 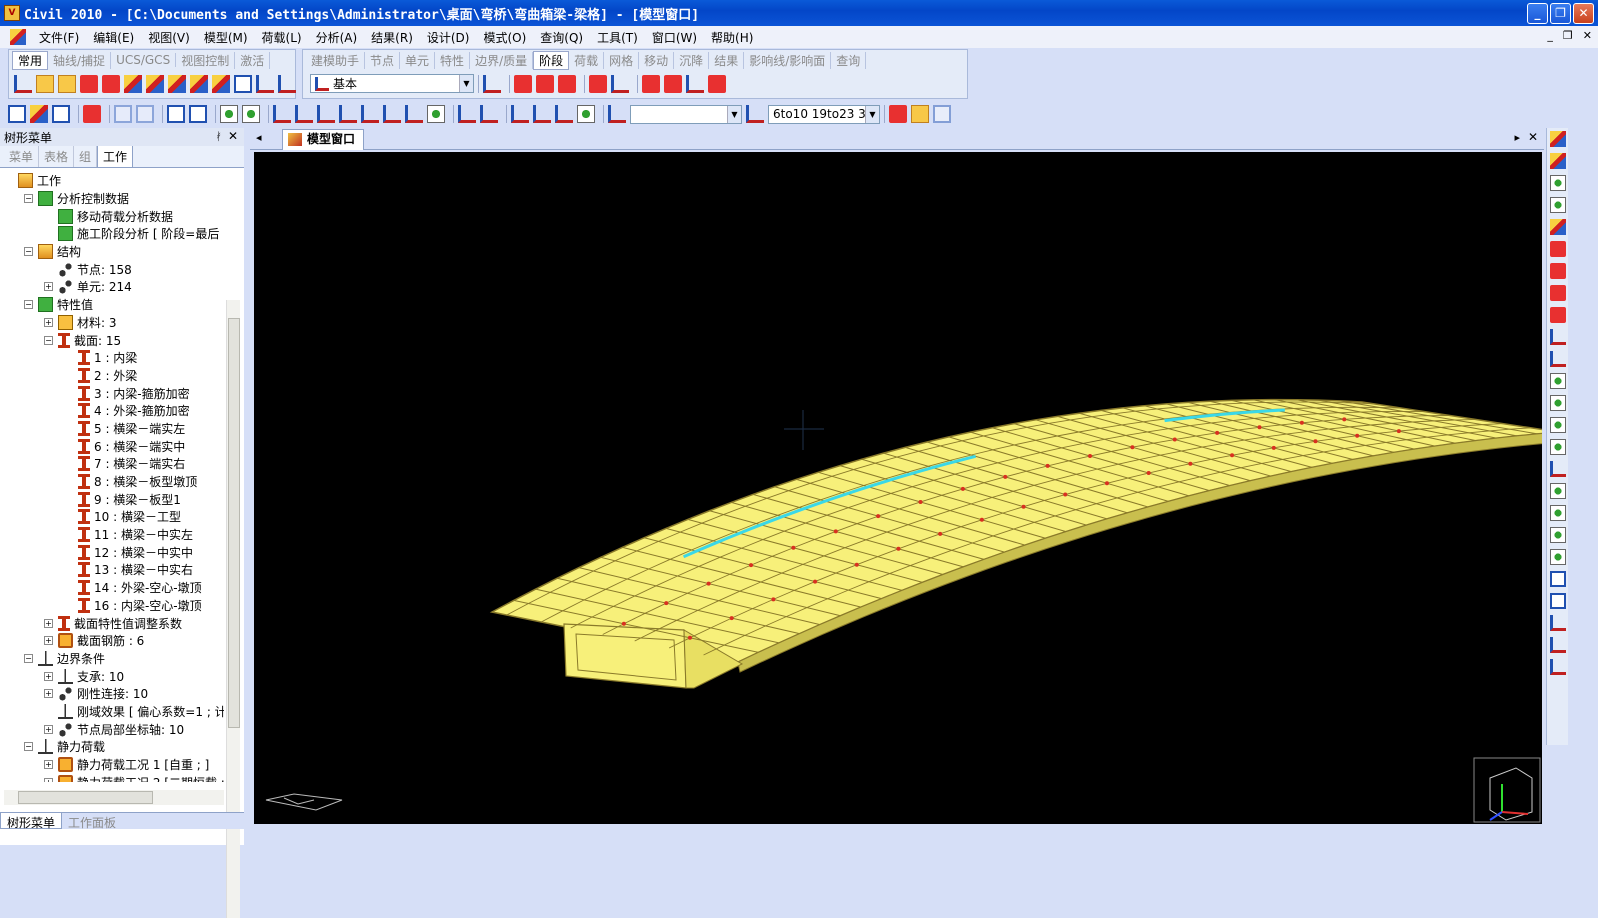 What do you see at coordinates (12, 13) in the screenshot?
I see `civil-app-icon: V` at bounding box center [12, 13].